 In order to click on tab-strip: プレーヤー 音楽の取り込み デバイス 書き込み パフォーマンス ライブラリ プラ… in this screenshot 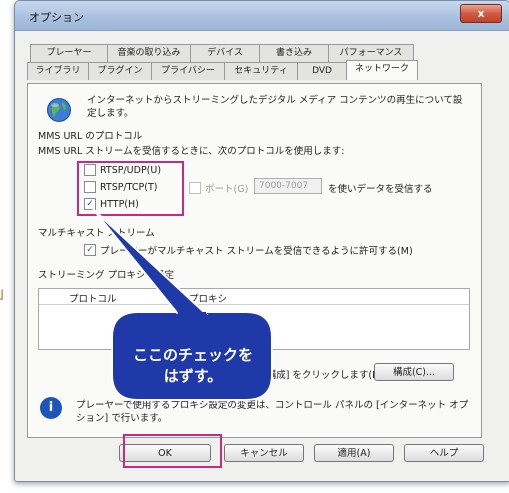, I will do `click(254, 62)`.